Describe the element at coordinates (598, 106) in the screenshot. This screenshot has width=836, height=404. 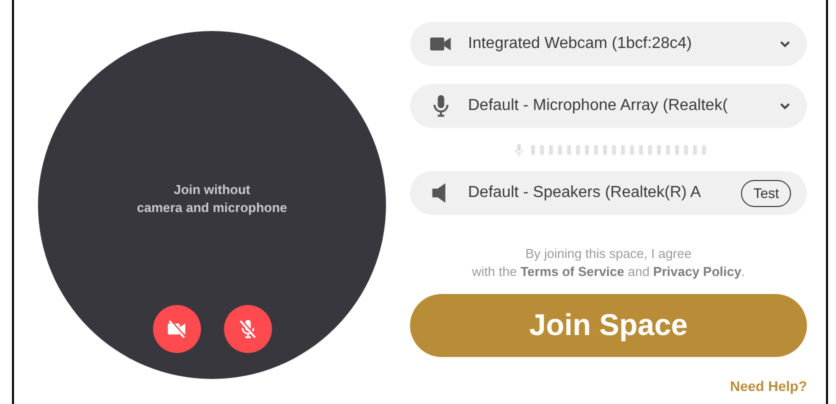
I see `device-name: Default - Microphone Array (Realtek(` at that location.